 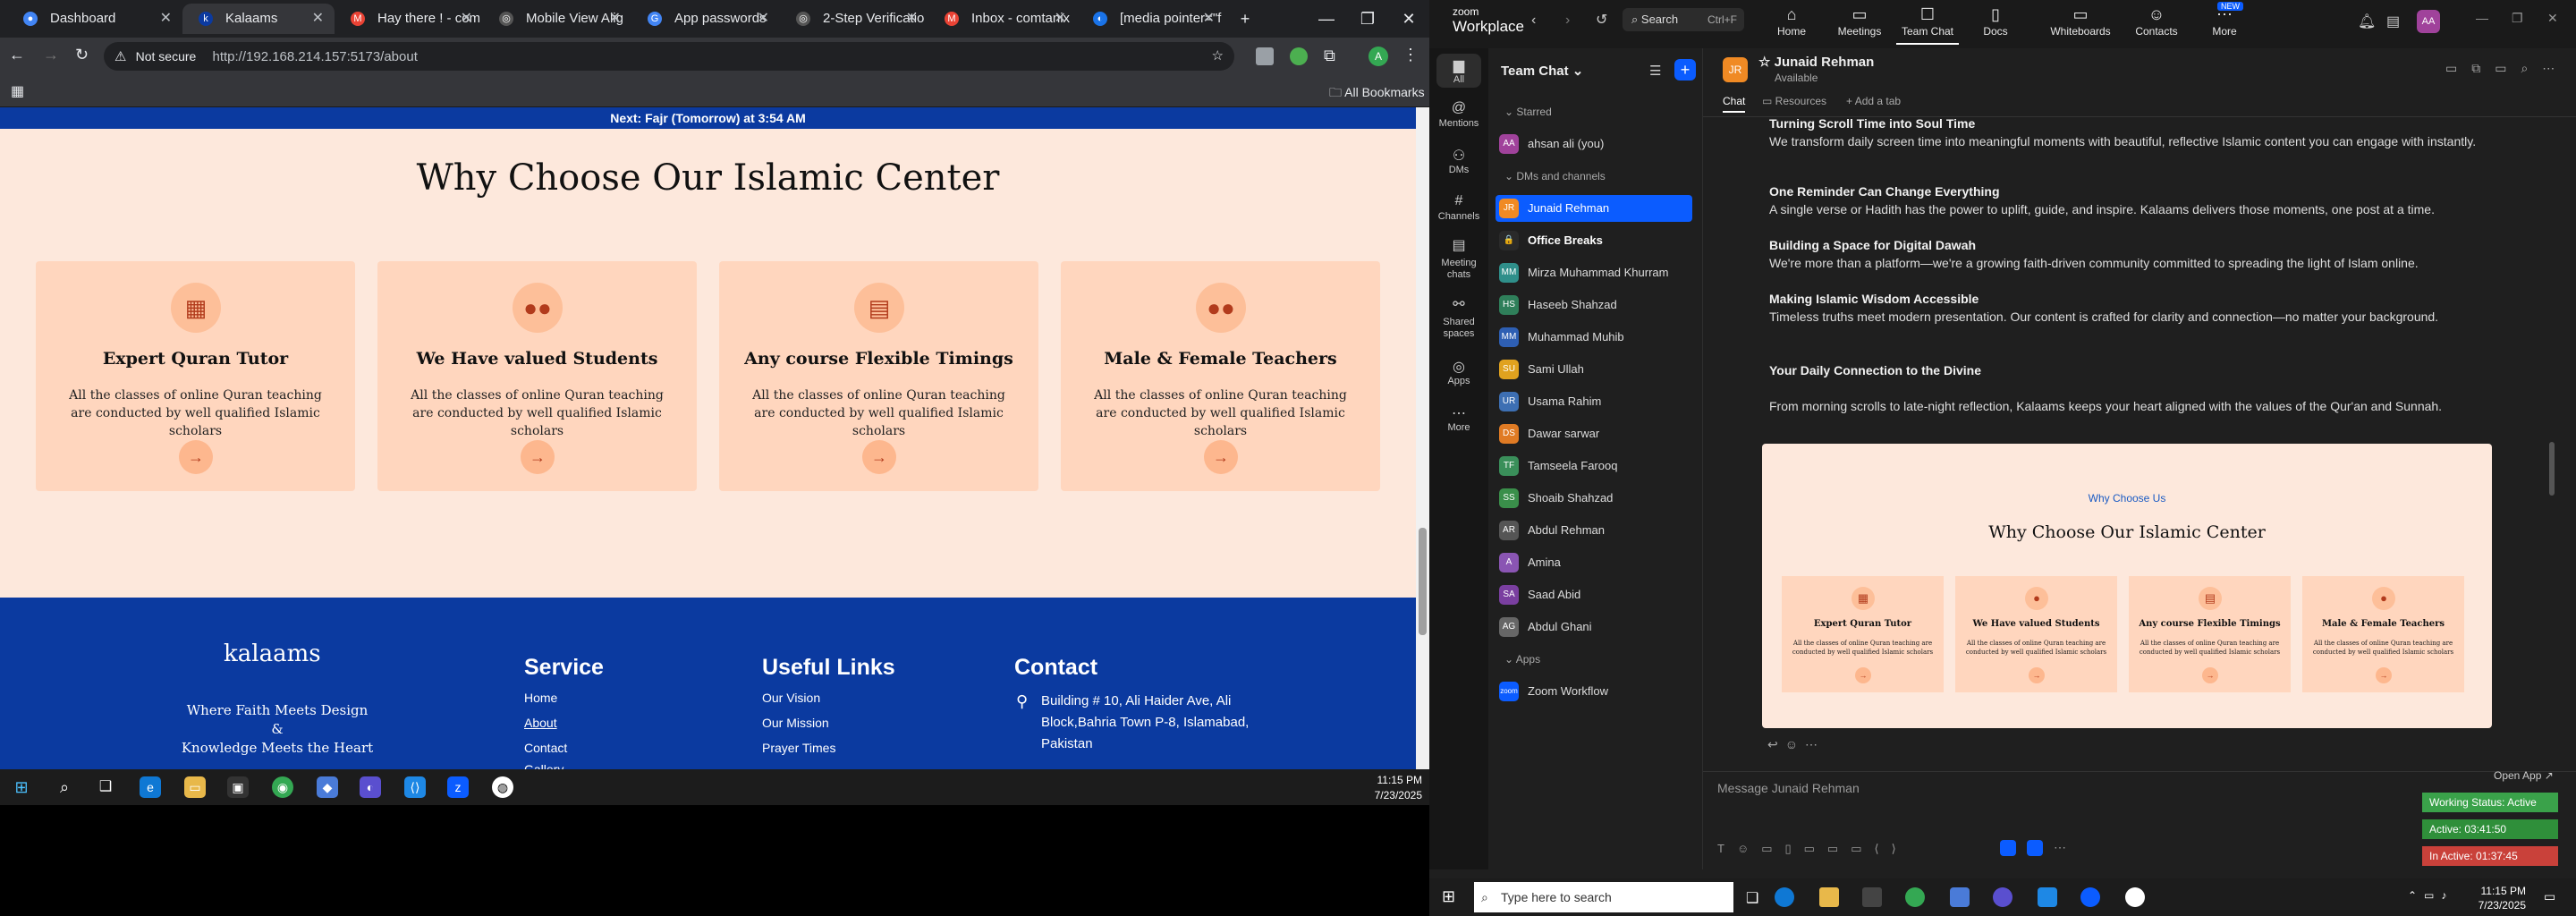 What do you see at coordinates (1594, 433) in the screenshot?
I see `contact-item: DS Dawar sarwar` at bounding box center [1594, 433].